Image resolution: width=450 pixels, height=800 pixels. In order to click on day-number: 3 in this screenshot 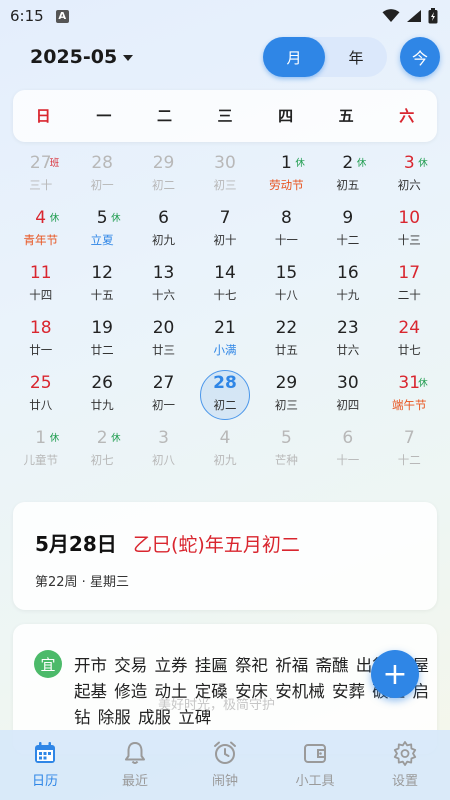, I will do `click(409, 163)`.